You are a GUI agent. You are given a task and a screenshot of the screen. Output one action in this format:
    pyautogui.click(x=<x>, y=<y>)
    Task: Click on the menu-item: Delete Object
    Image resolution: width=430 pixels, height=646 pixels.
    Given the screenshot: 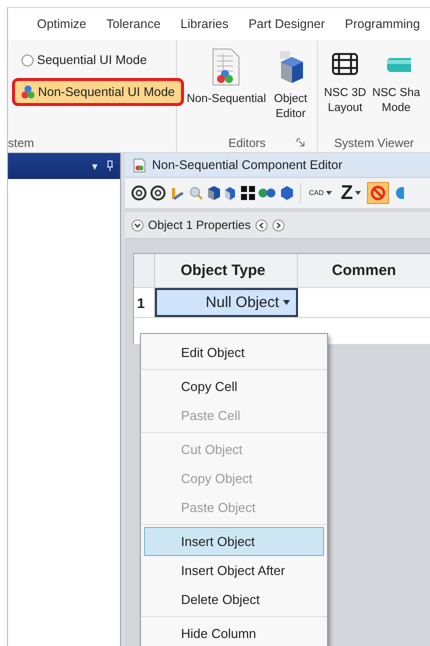 What is the action you would take?
    pyautogui.click(x=234, y=599)
    